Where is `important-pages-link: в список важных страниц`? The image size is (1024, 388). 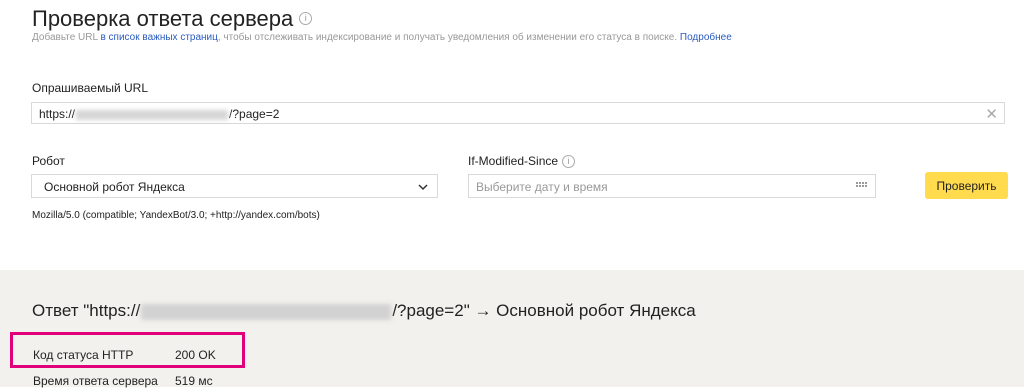 important-pages-link: в список важных страниц is located at coordinates (158, 37).